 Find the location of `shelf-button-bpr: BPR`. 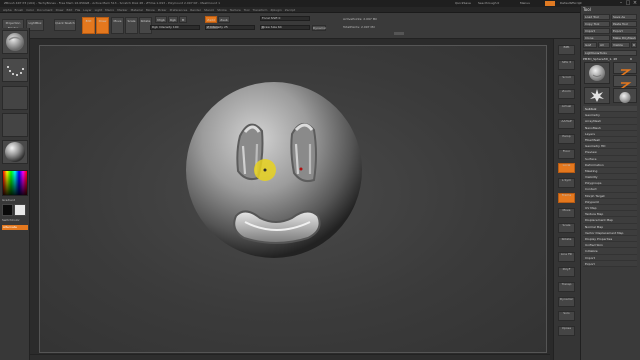

shelf-button-bpr: BPR is located at coordinates (566, 50).